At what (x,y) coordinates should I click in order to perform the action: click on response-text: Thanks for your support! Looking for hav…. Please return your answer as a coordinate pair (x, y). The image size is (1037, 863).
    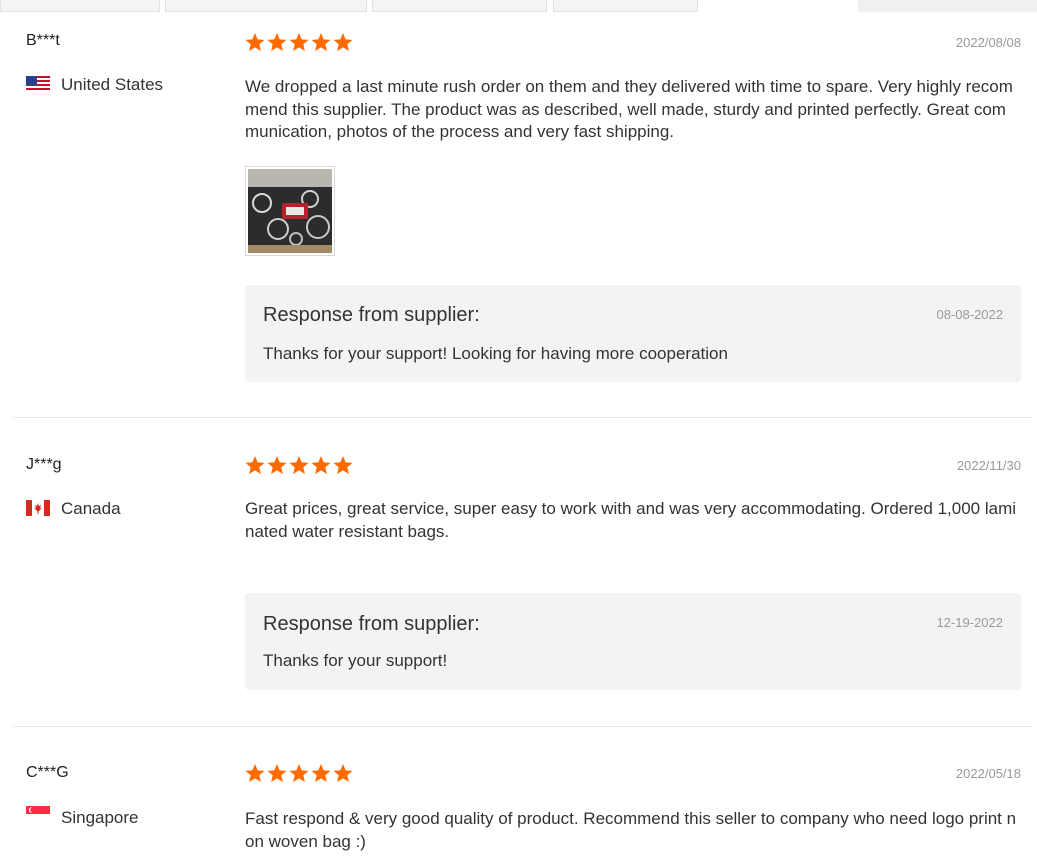
    Looking at the image, I should click on (495, 353).